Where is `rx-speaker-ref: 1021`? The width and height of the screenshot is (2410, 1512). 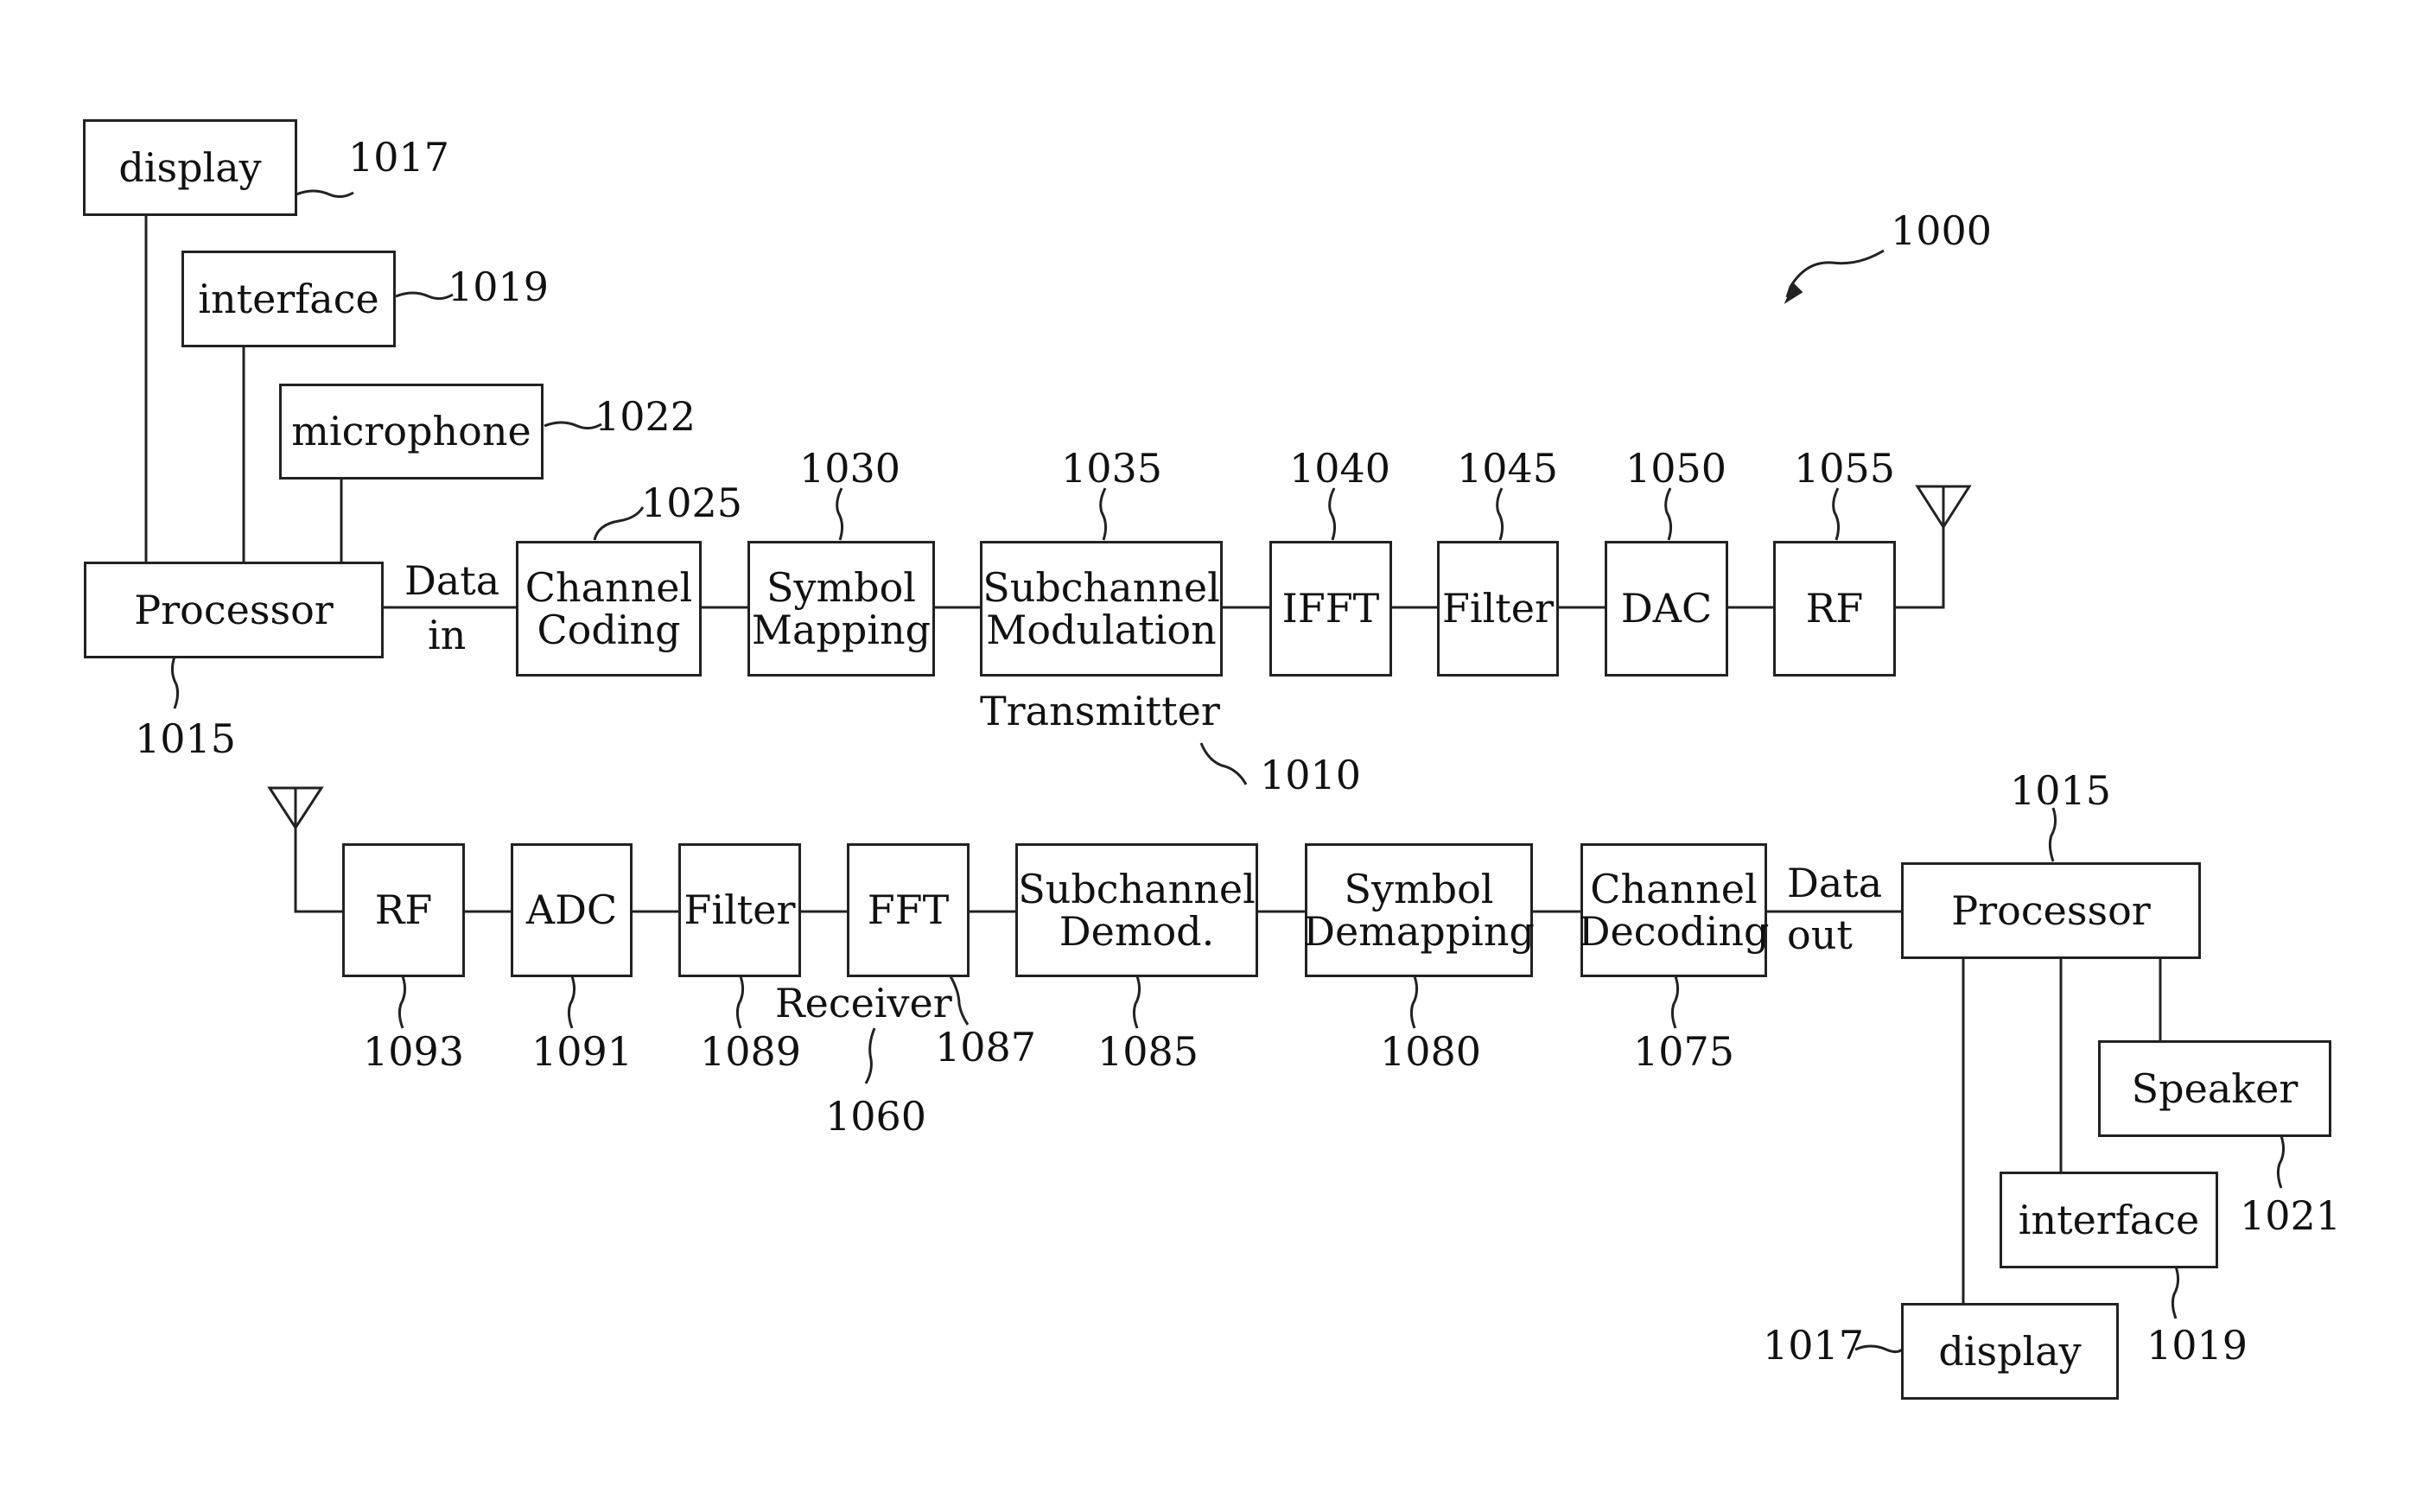 rx-speaker-ref: 1021 is located at coordinates (2291, 1215).